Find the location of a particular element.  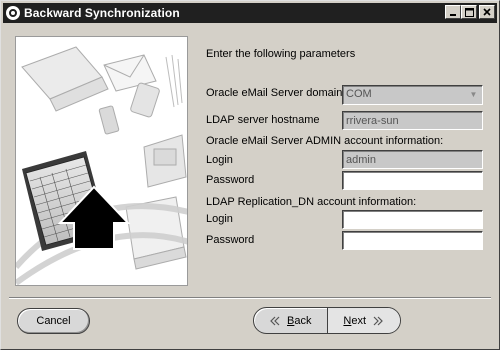

repl-section-heading: LDAP Replication_DN account information: is located at coordinates (311, 202).